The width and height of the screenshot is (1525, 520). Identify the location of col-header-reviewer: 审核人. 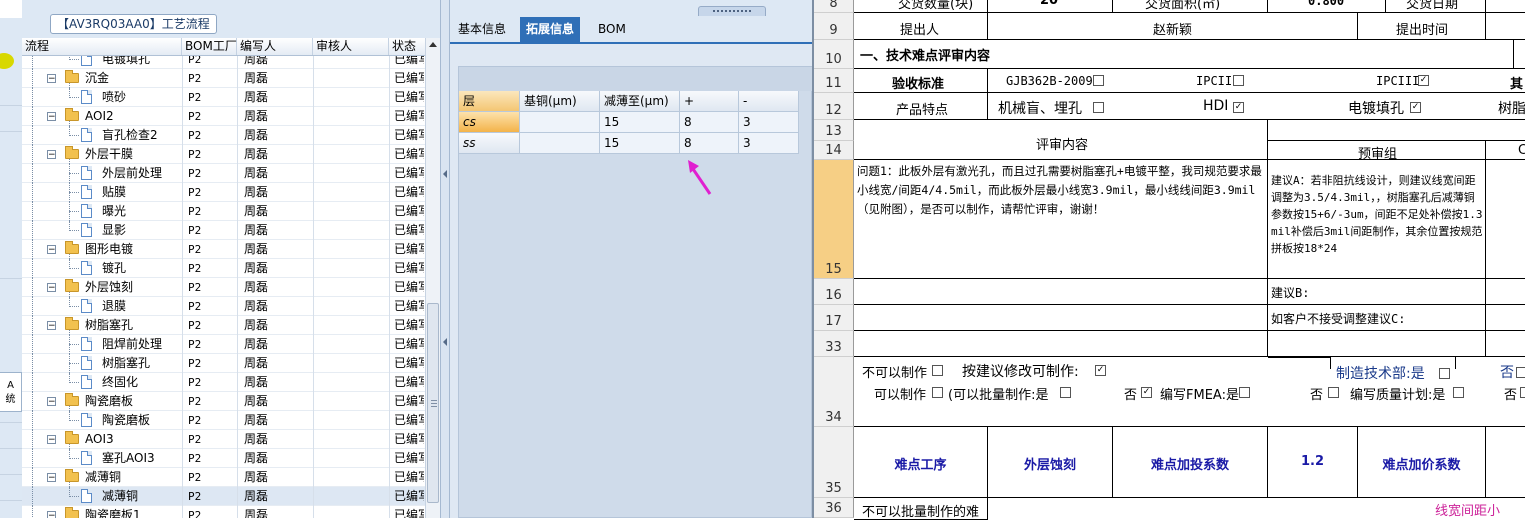
(351, 46).